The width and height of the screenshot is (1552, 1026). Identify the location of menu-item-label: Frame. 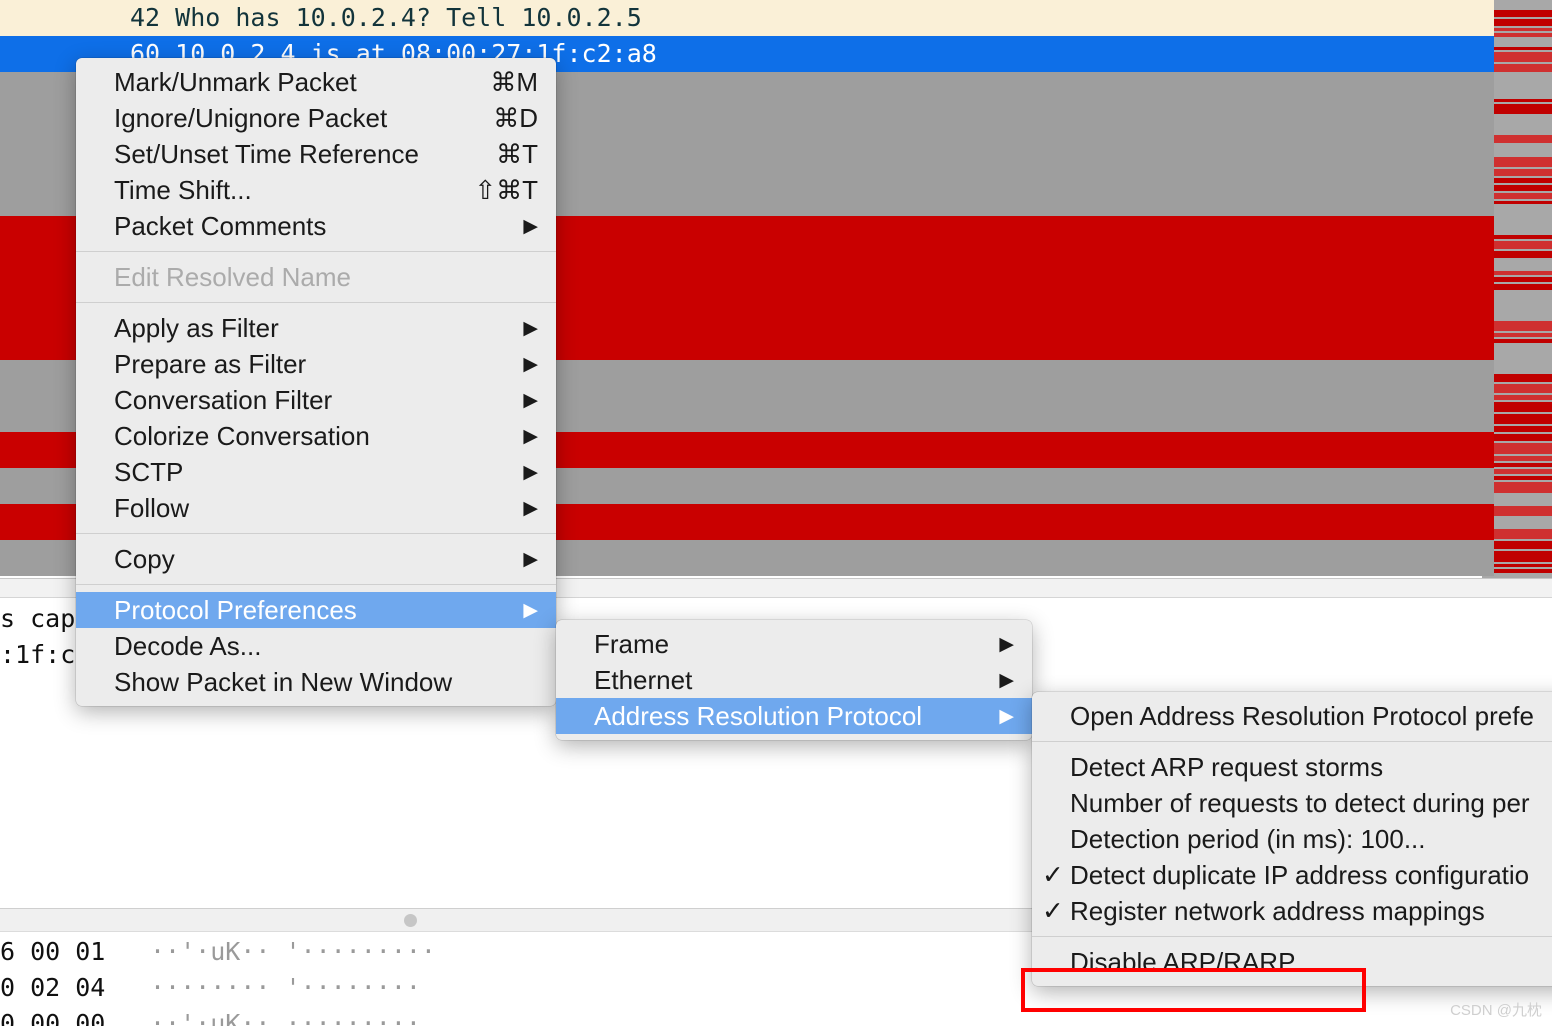
(632, 643).